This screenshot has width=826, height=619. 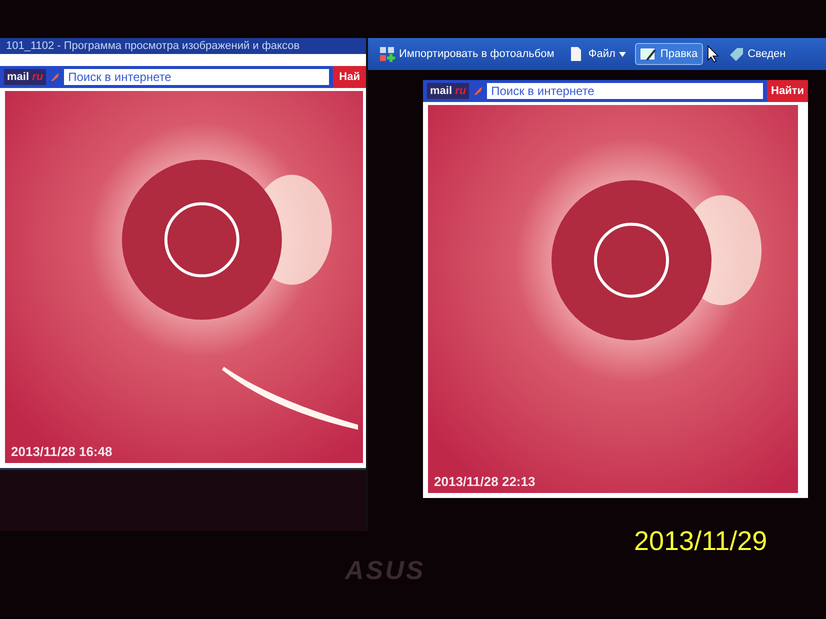 I want to click on toolbar-button: Правка, so click(x=669, y=54).